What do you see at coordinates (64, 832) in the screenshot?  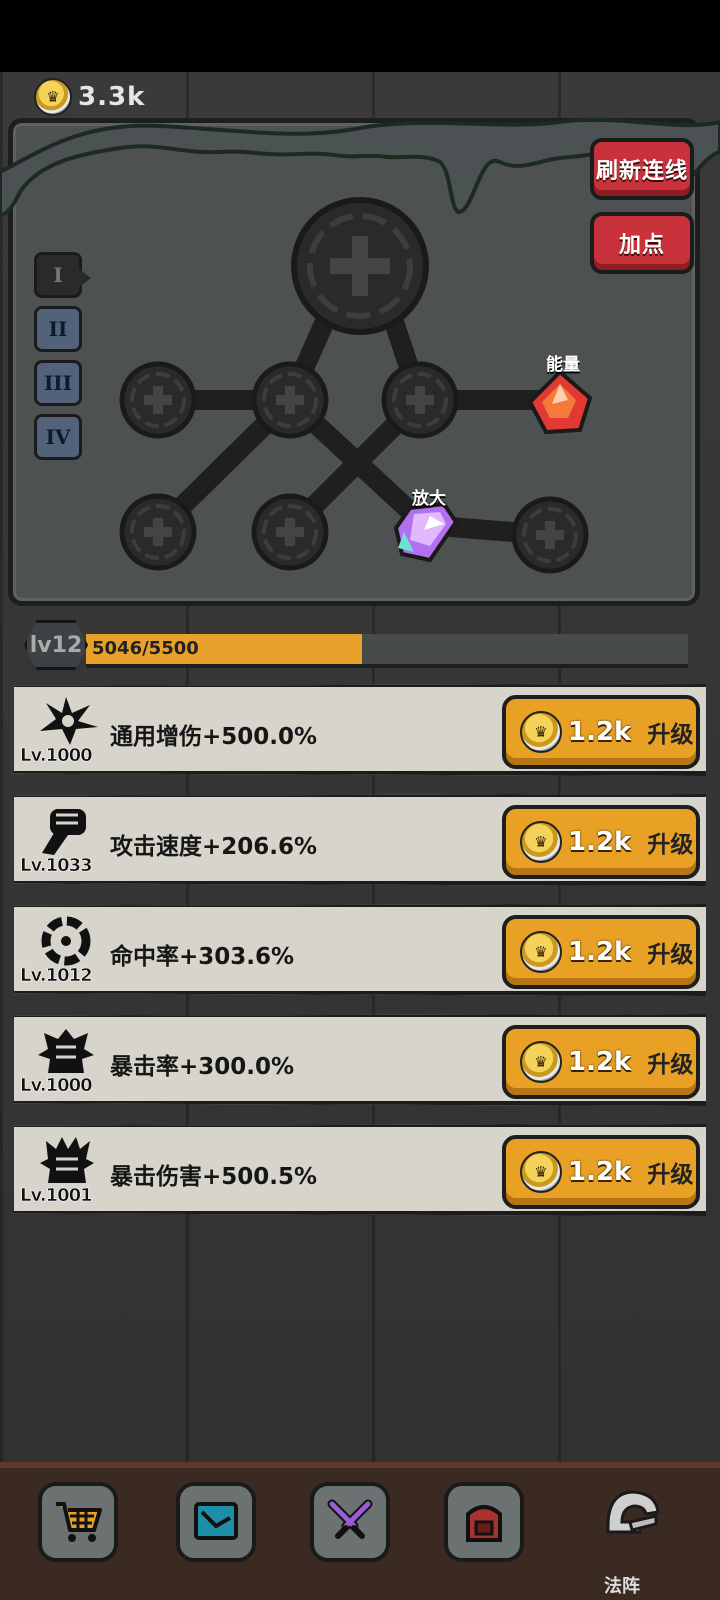 I see `fist-icon` at bounding box center [64, 832].